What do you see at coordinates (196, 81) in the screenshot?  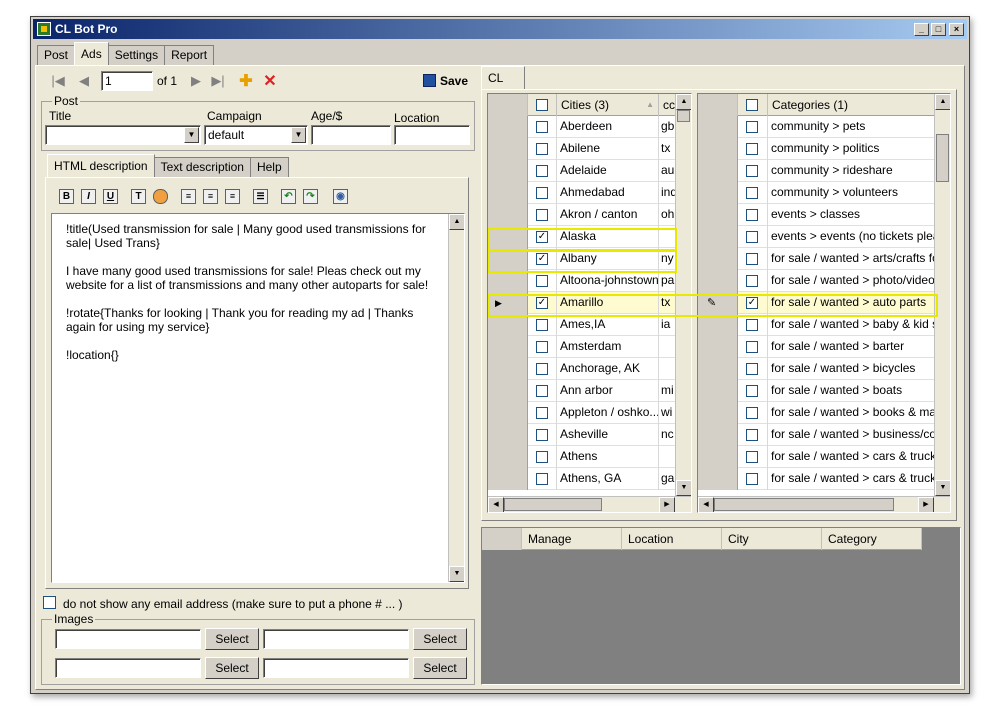 I see `next-record-icon: ▶` at bounding box center [196, 81].